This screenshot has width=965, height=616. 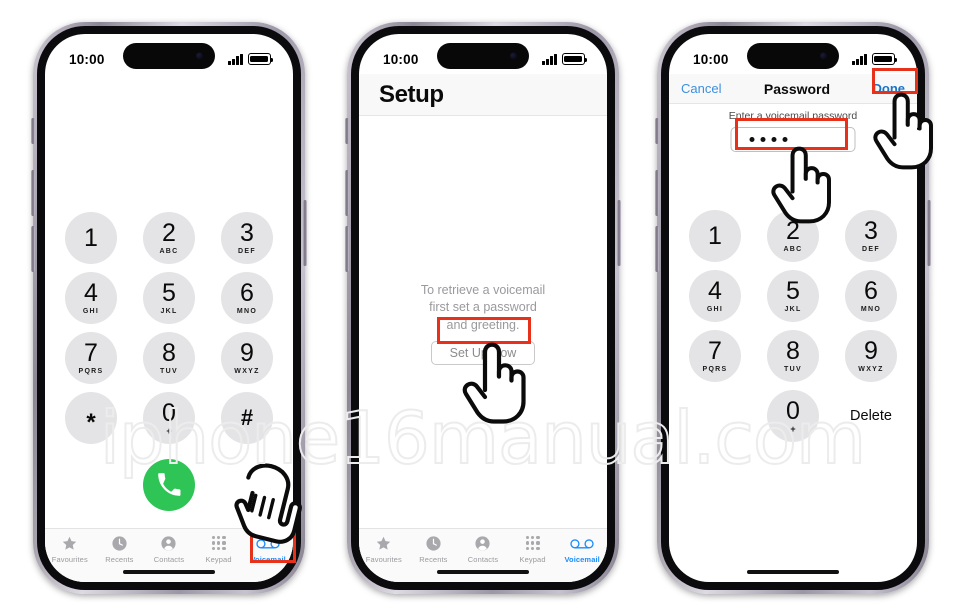 I want to click on keypad-row: 7 PQRS 8 TUV 9 WXYZ, so click(x=793, y=356).